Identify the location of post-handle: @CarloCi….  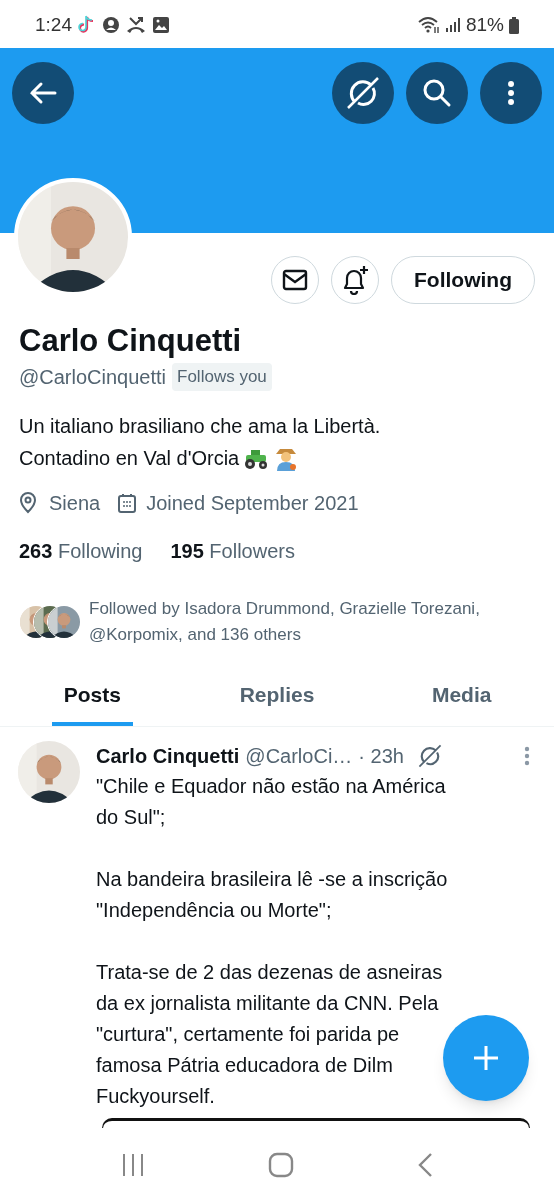
(299, 756).